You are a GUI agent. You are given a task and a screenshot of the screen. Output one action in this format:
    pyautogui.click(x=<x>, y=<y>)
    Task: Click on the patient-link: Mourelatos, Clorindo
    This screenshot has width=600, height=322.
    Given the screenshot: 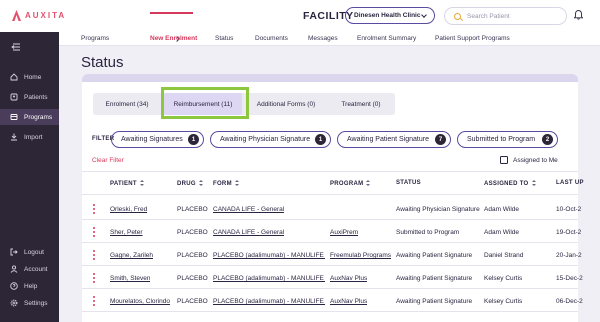 What is the action you would take?
    pyautogui.click(x=140, y=301)
    